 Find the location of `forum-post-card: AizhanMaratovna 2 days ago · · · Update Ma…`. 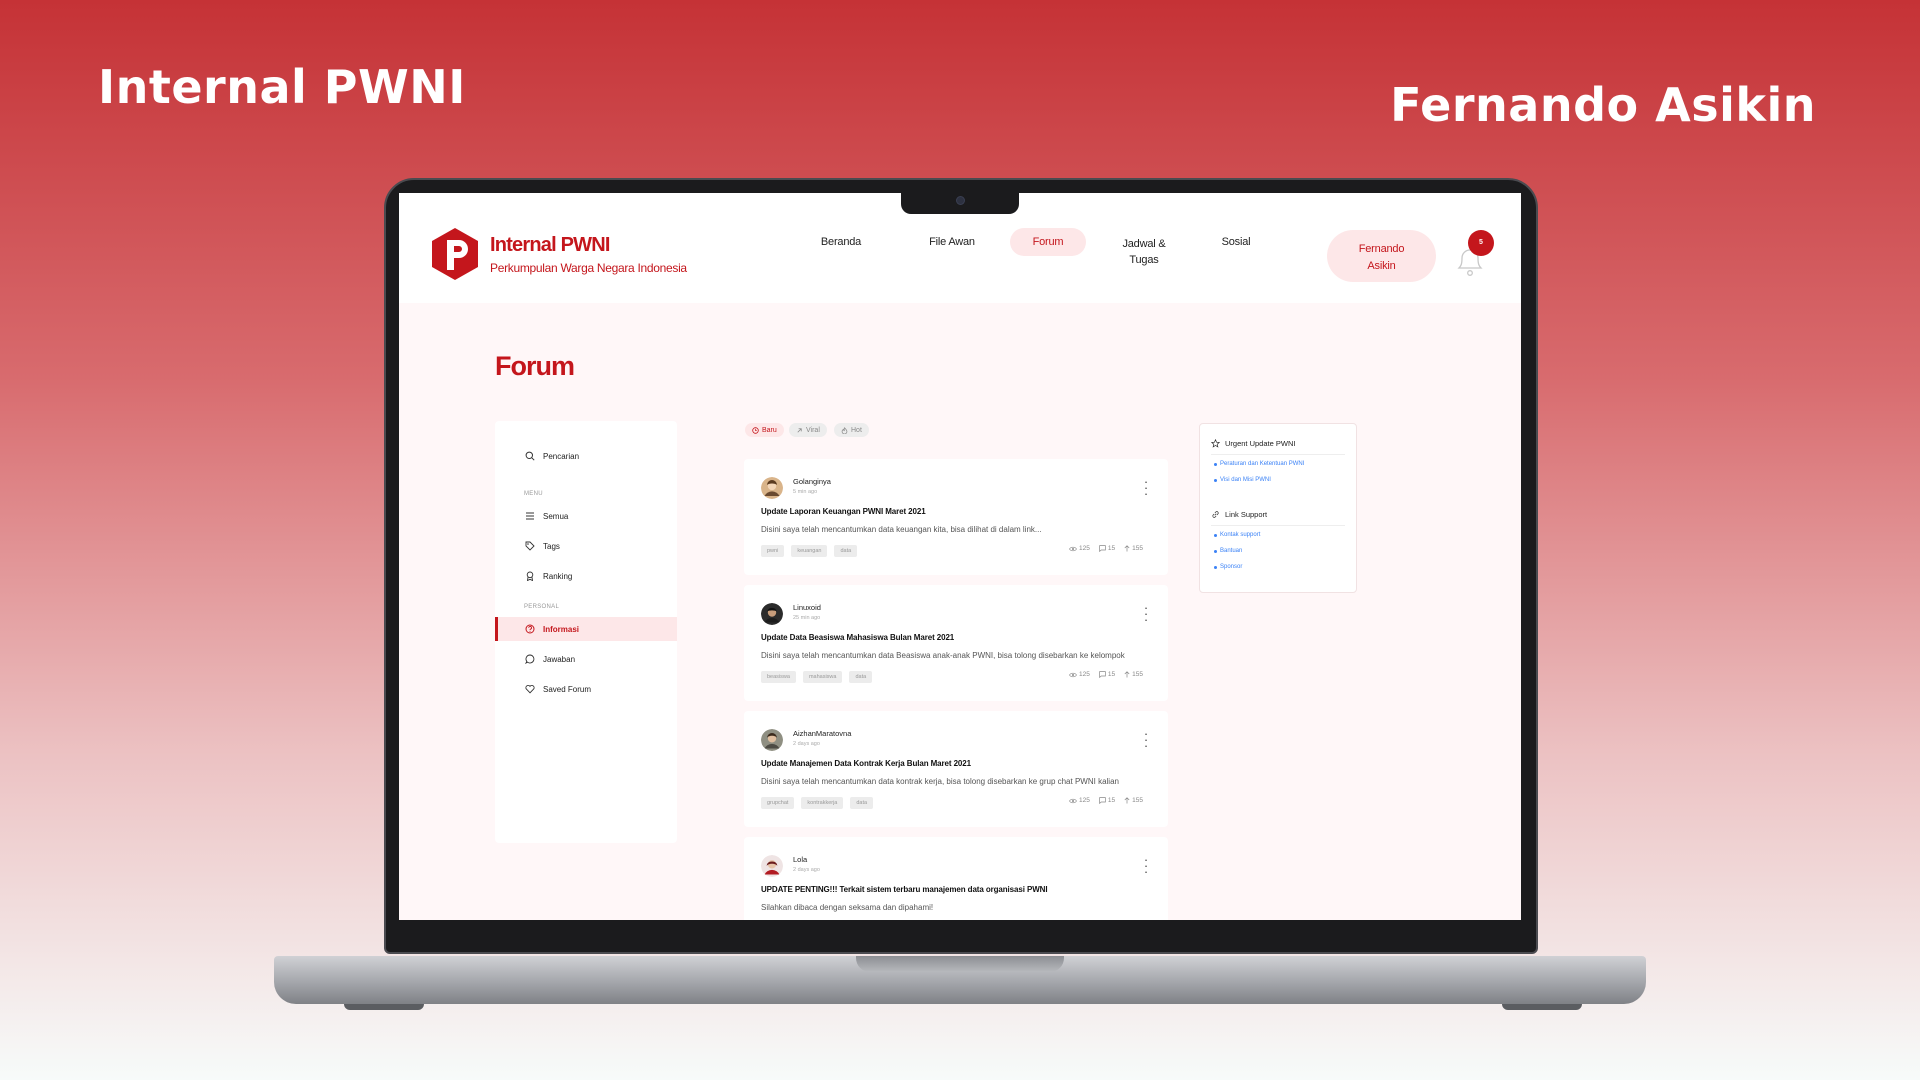

forum-post-card: AizhanMaratovna 2 days ago · · · Update Ma… is located at coordinates (956, 769).